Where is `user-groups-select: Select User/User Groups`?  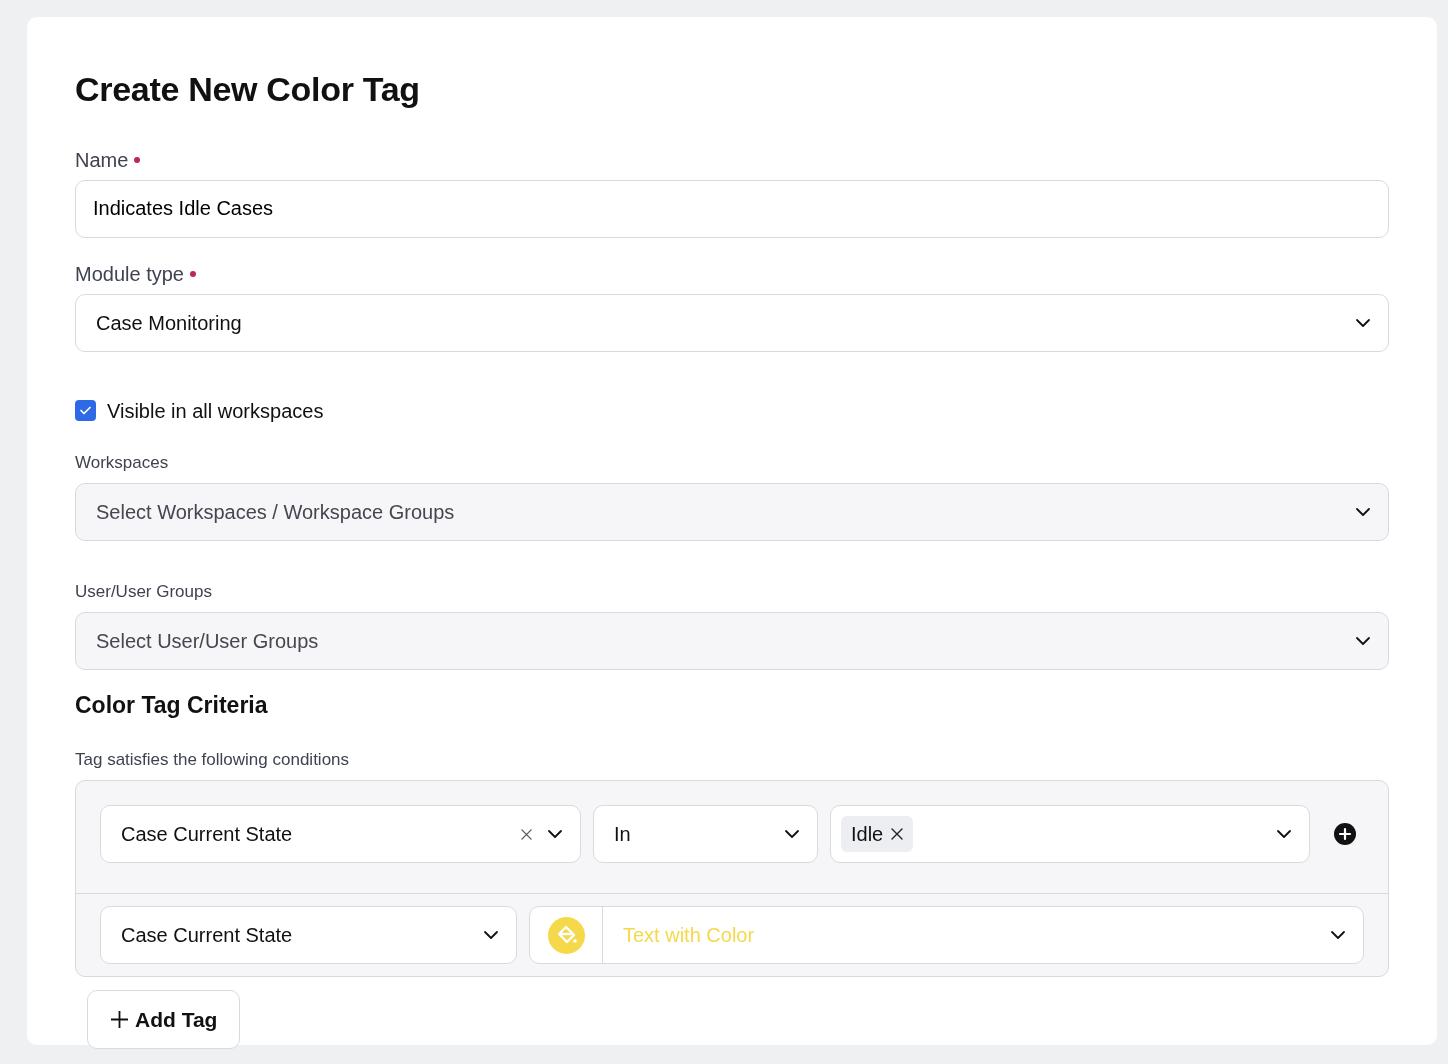
user-groups-select: Select User/User Groups is located at coordinates (732, 640).